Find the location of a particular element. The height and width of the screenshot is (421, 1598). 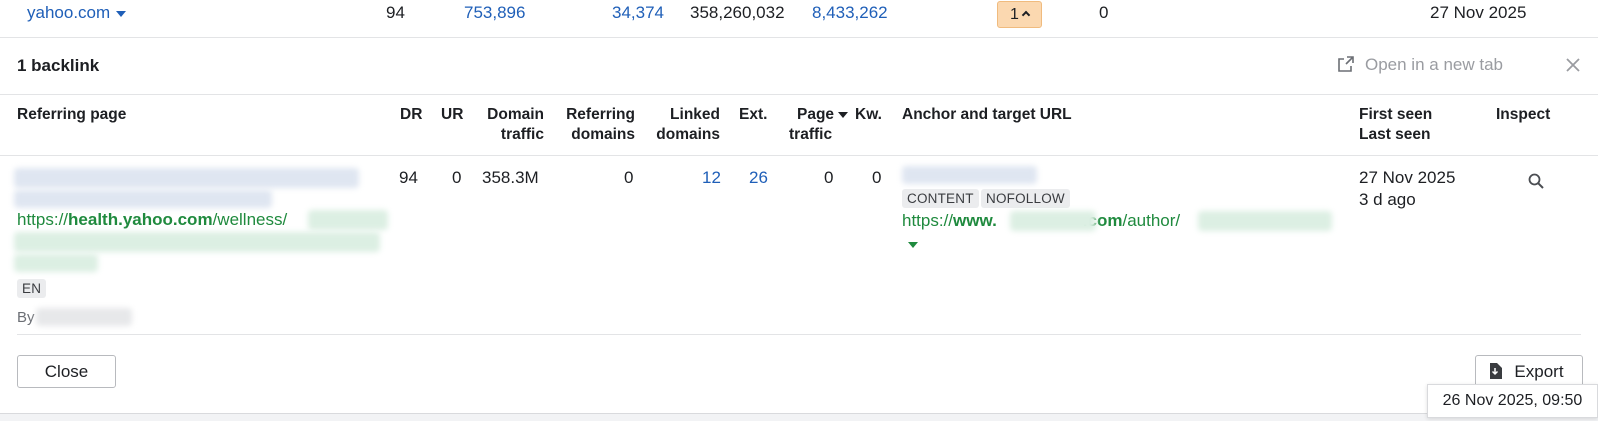

header-referring-page: Referring page is located at coordinates (71, 115).